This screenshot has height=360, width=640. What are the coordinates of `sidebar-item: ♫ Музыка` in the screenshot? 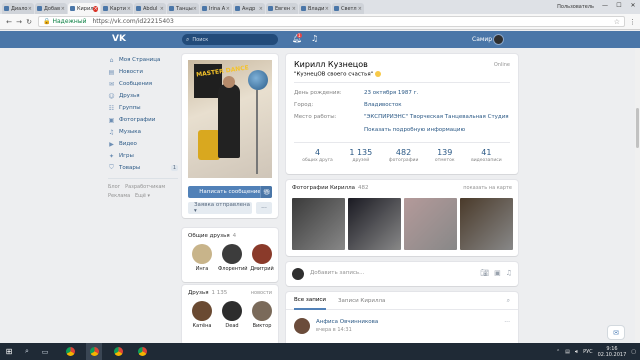 It's located at (143, 132).